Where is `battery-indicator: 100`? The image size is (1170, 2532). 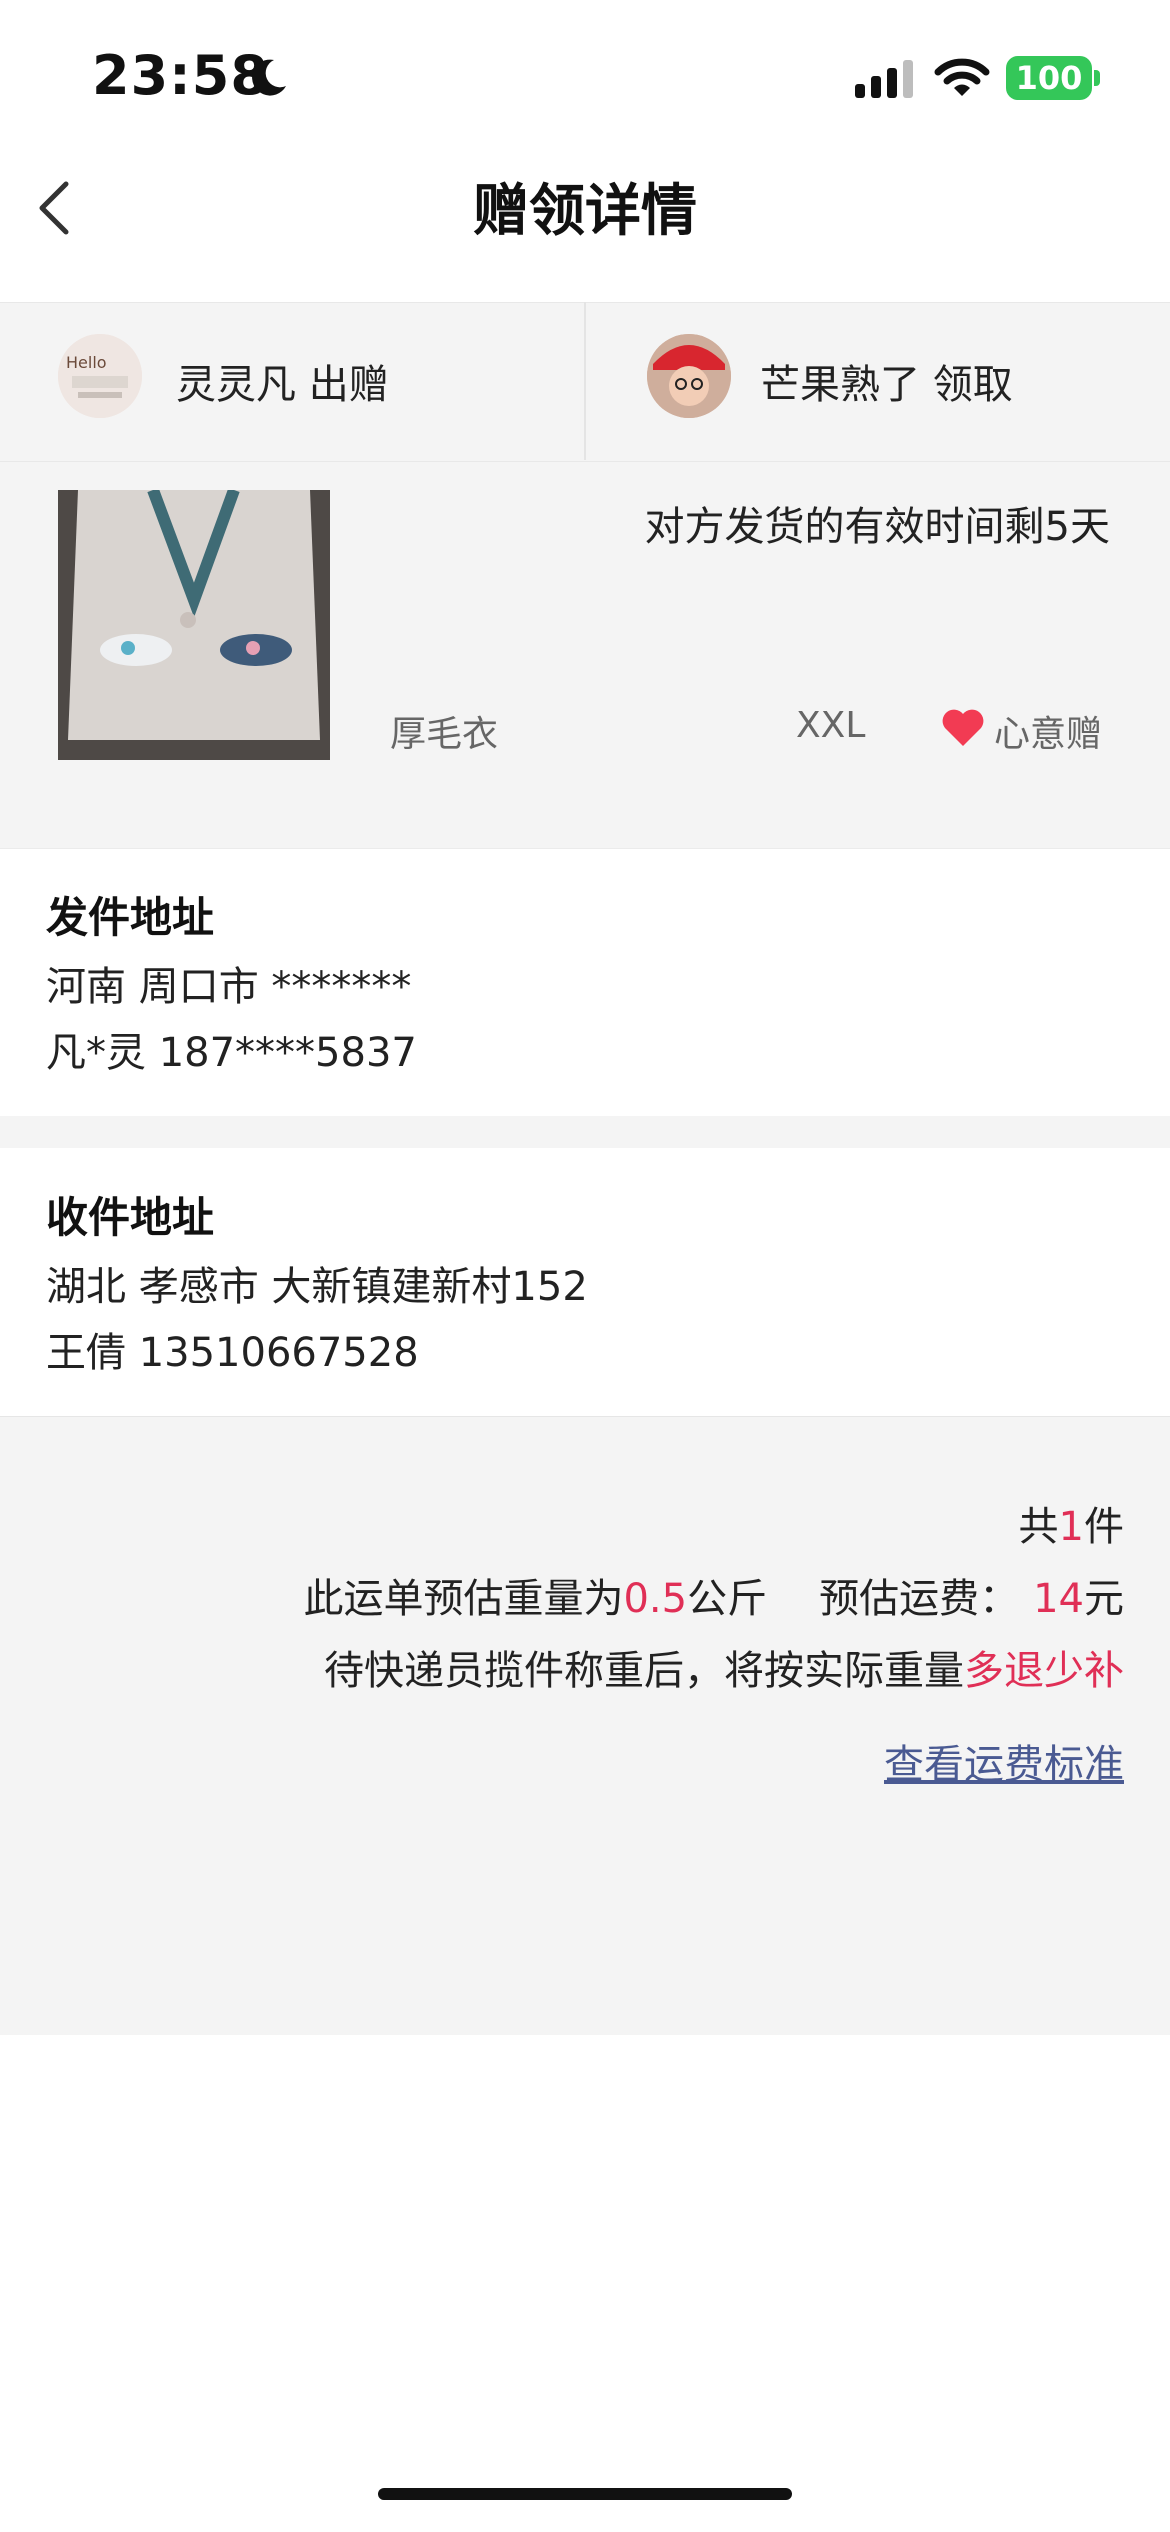 battery-indicator: 100 is located at coordinates (1049, 78).